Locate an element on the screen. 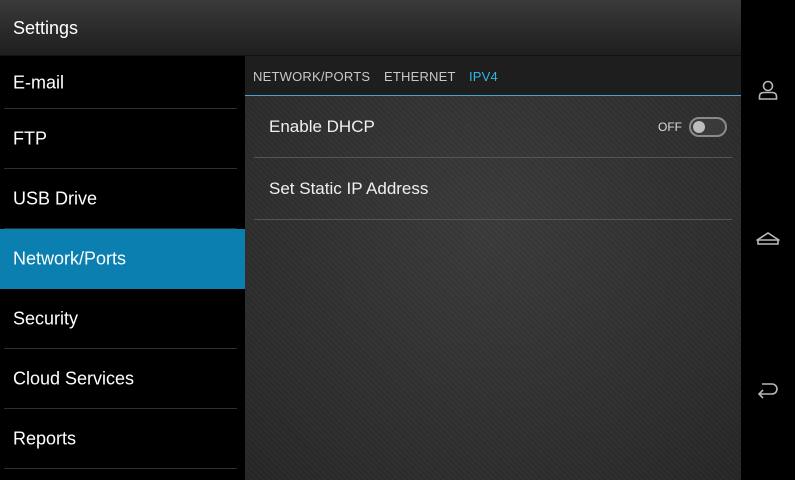  tab-ethernet: ETHERNET is located at coordinates (420, 76).